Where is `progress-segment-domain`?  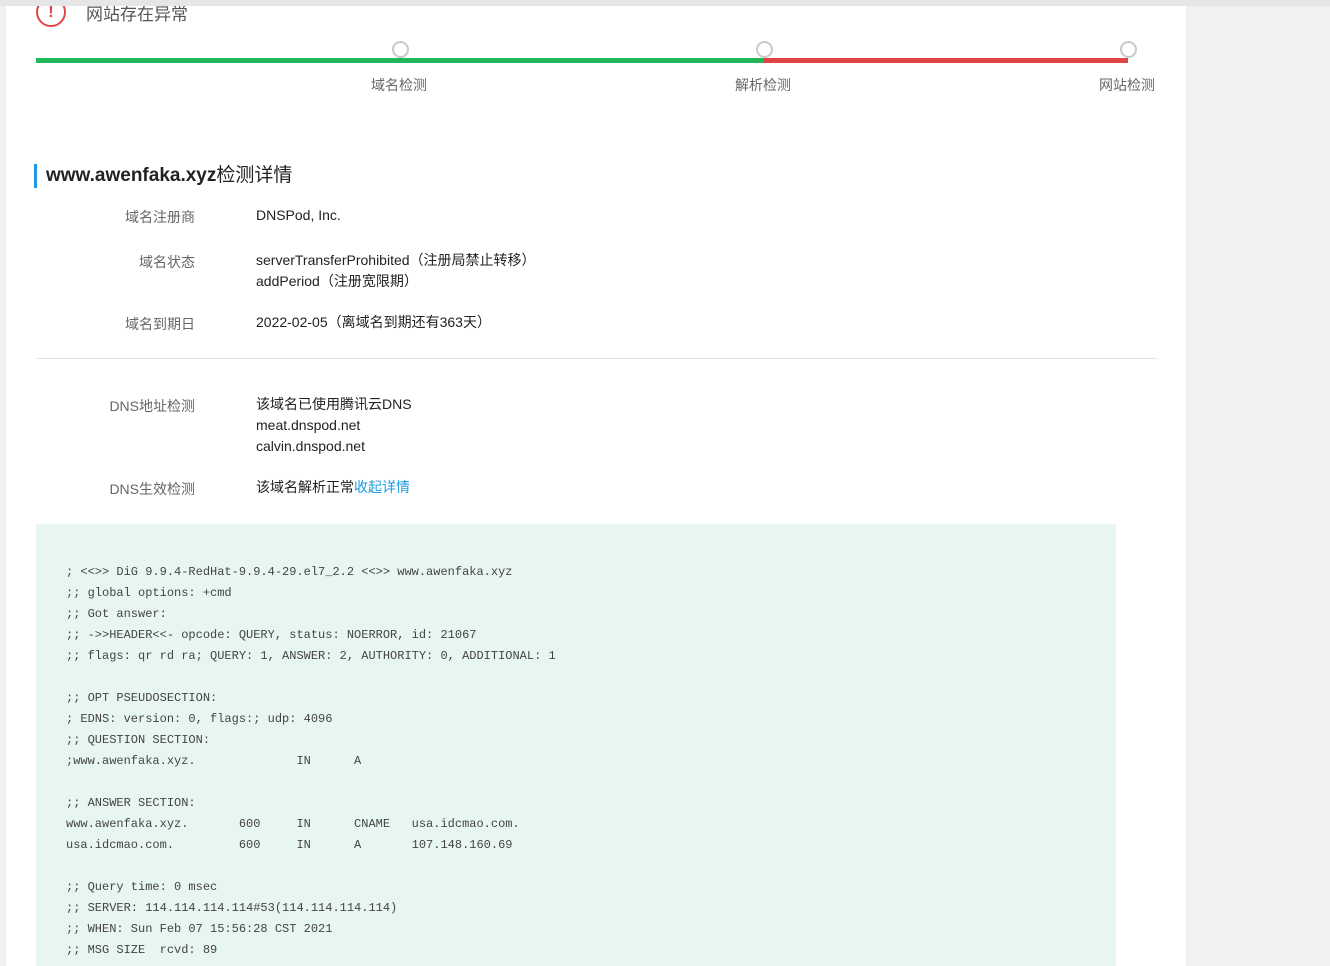
progress-segment-domain is located at coordinates (218, 60).